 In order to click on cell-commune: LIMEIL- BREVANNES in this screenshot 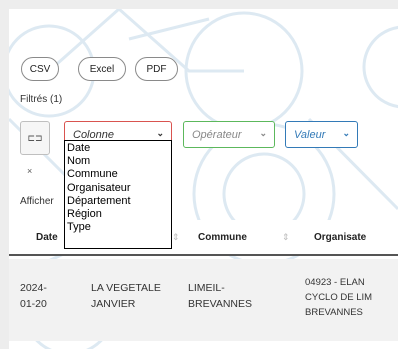, I will do `click(220, 296)`.